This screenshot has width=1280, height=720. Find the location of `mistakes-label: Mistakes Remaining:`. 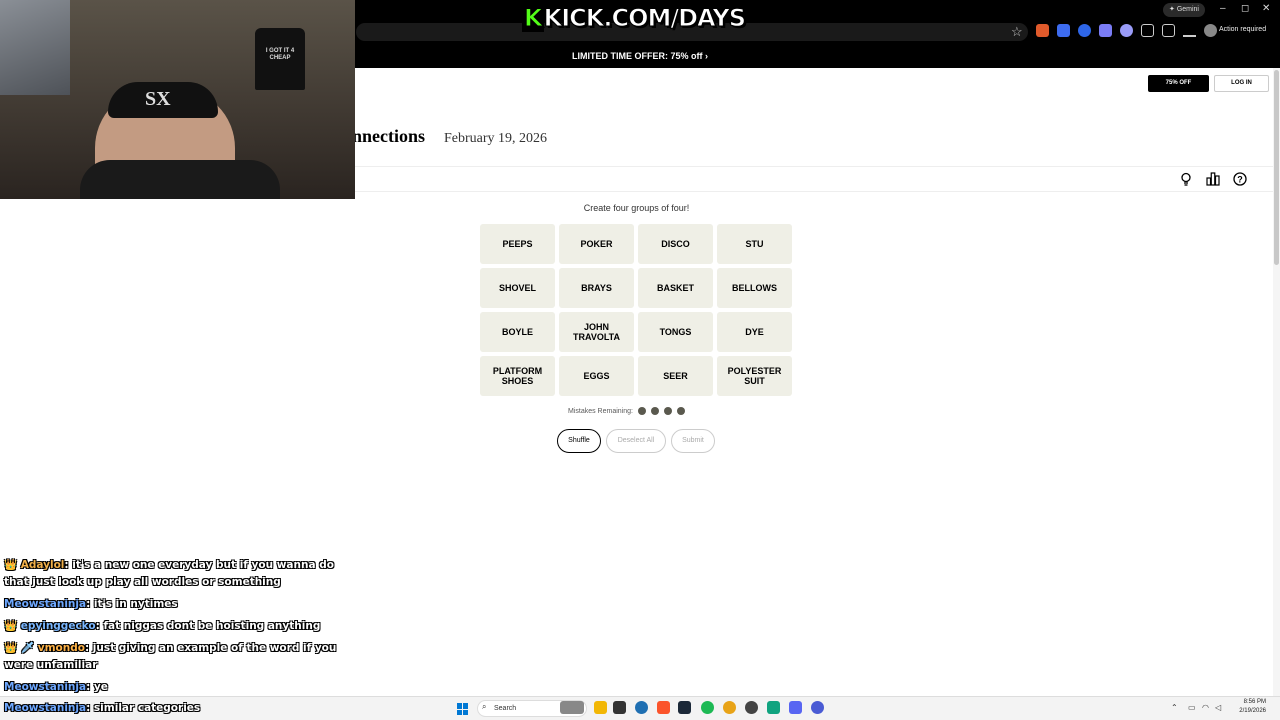

mistakes-label: Mistakes Remaining: is located at coordinates (600, 411).